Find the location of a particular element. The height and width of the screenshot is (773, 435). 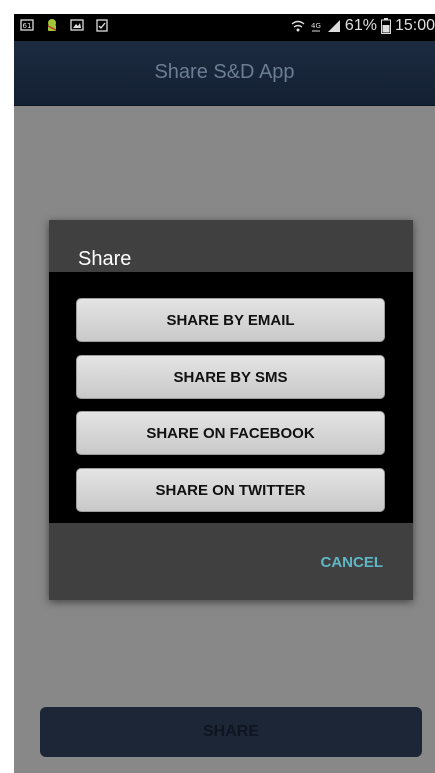

lte-4g-icon: 4G is located at coordinates (316, 27).